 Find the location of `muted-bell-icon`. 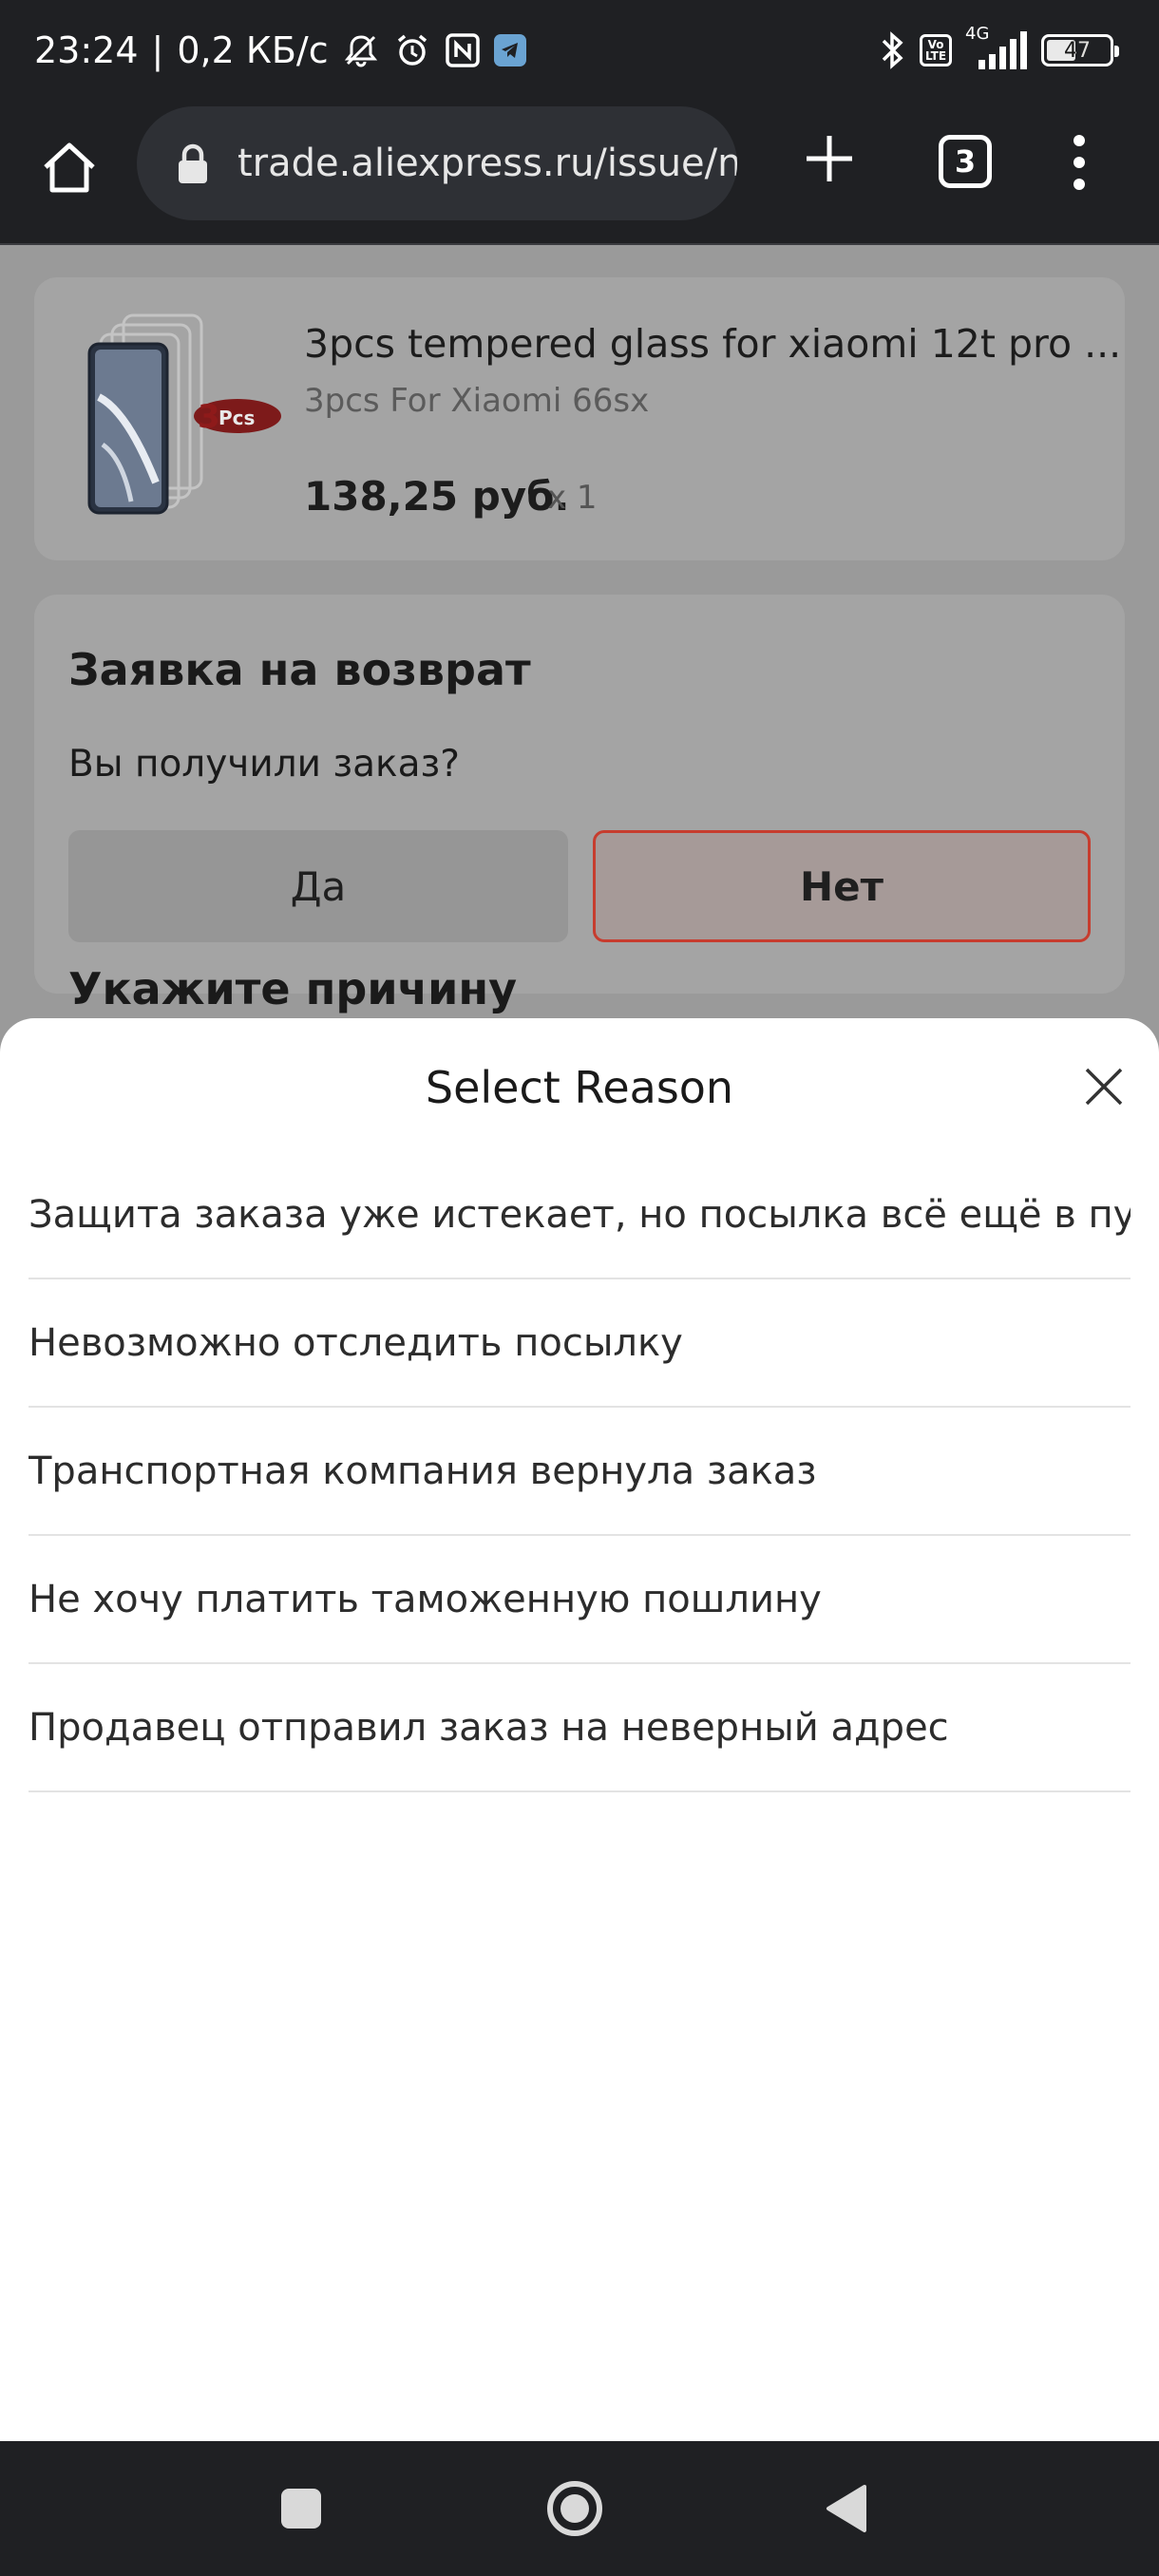

muted-bell-icon is located at coordinates (361, 50).